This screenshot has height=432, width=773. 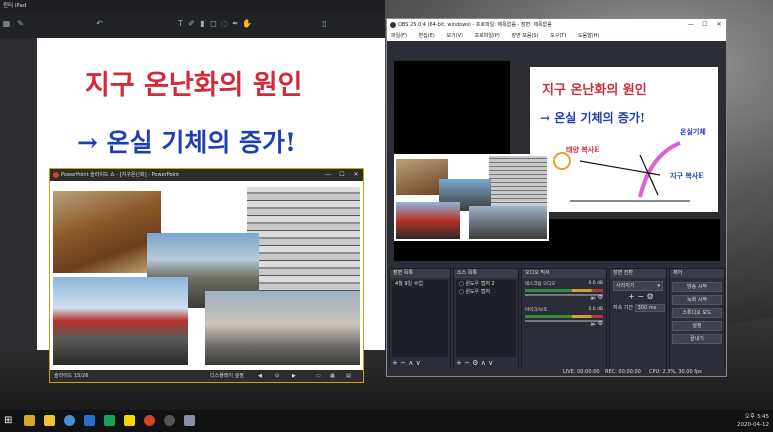 I want to click on scenes-header: 장면 목록, so click(x=420, y=273).